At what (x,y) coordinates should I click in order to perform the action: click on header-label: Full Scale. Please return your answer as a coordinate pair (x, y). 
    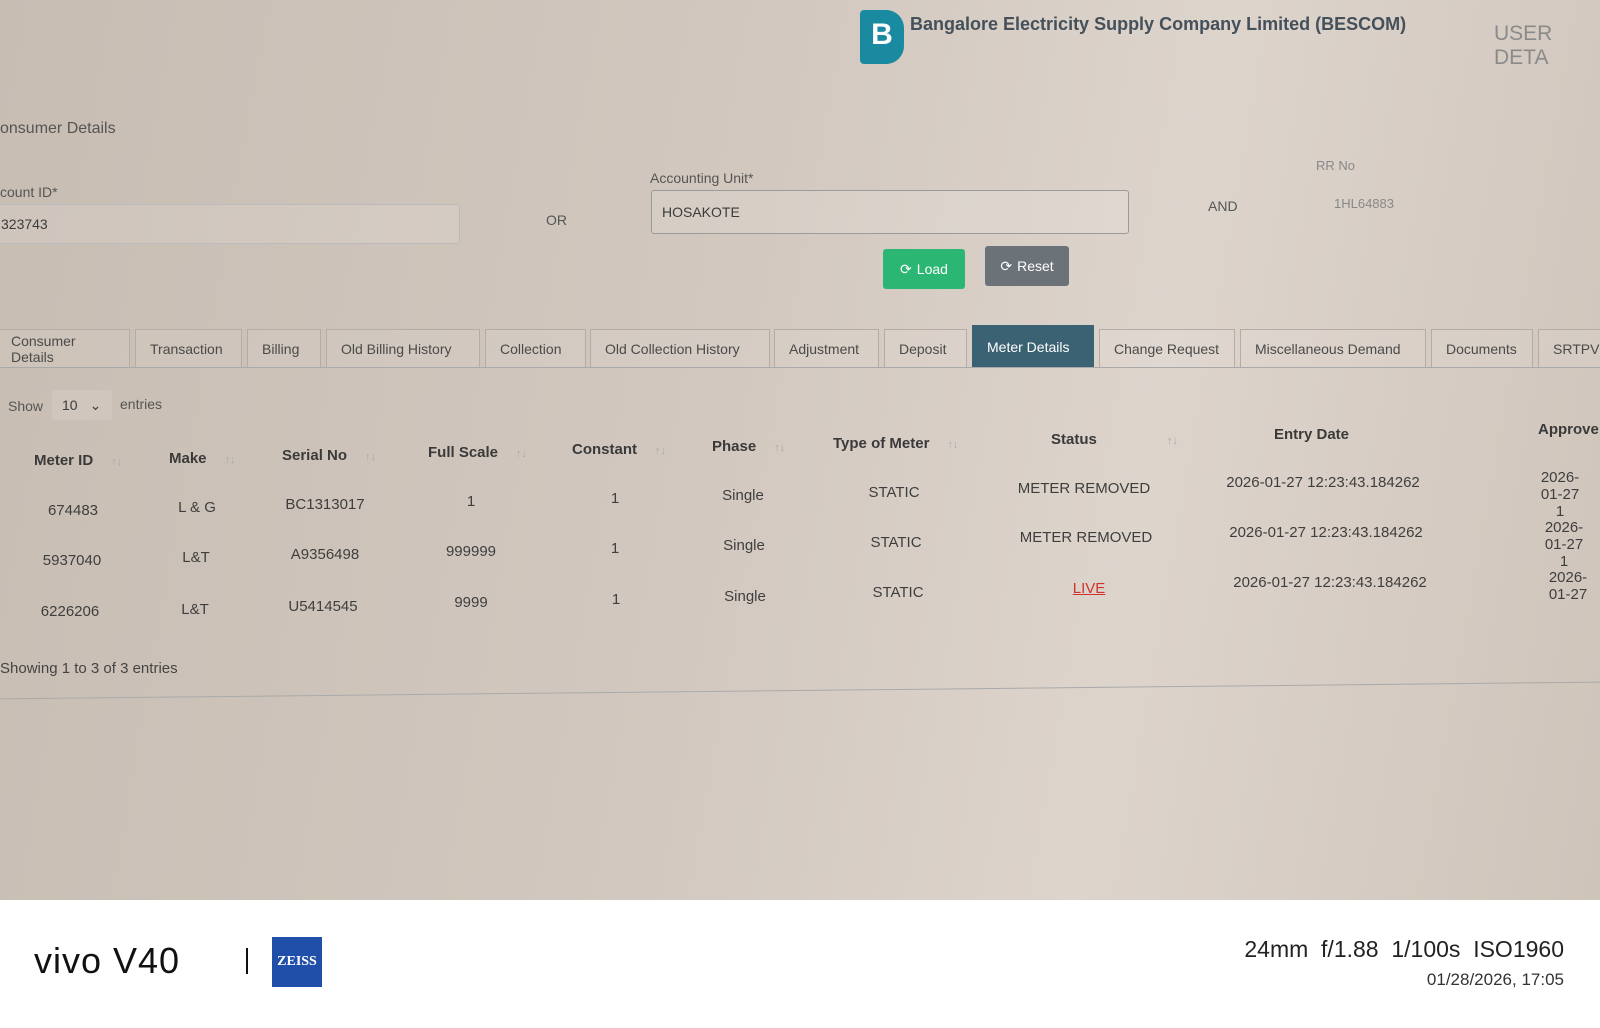
    Looking at the image, I should click on (463, 452).